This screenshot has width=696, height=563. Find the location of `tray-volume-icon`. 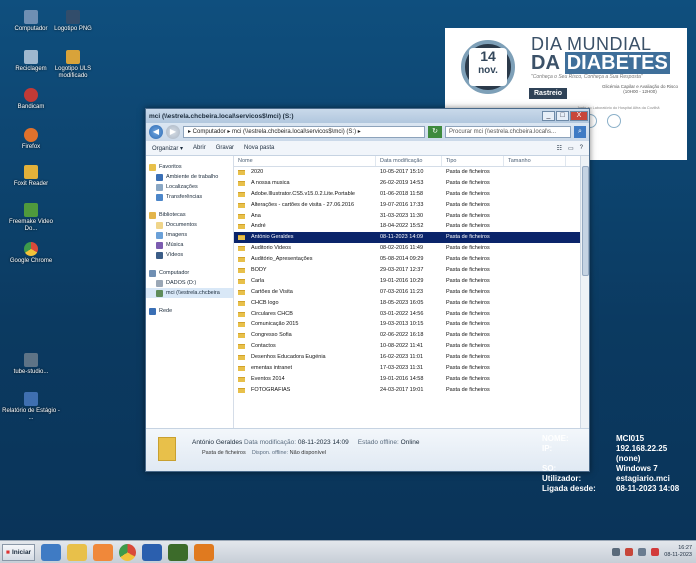

tray-volume-icon is located at coordinates (655, 552).